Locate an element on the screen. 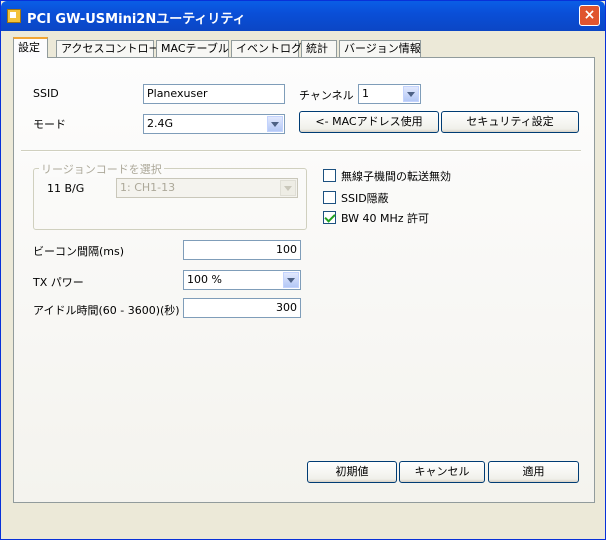 This screenshot has height=540, width=606. security-settings-button: セキュリティ設定 is located at coordinates (510, 122).